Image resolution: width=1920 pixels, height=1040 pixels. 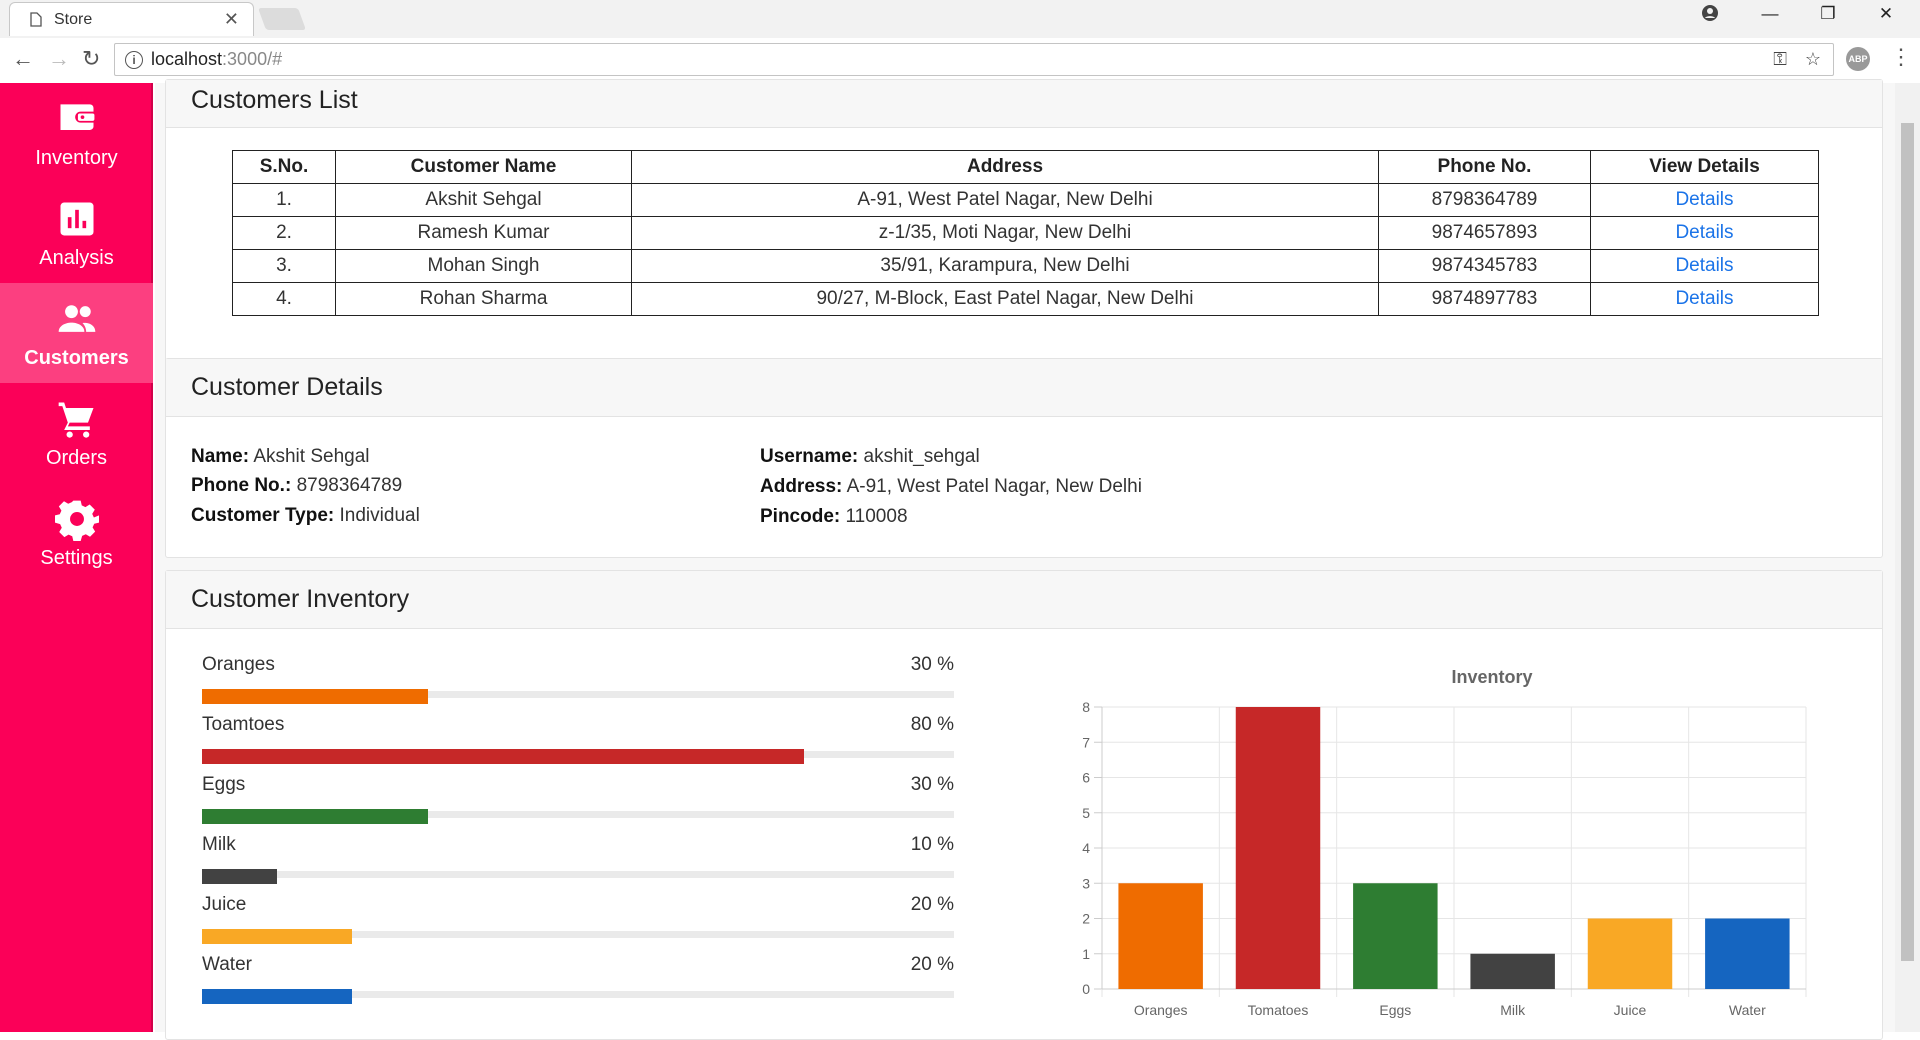 What do you see at coordinates (1086, 954) in the screenshot?
I see `y-tick-label: 1` at bounding box center [1086, 954].